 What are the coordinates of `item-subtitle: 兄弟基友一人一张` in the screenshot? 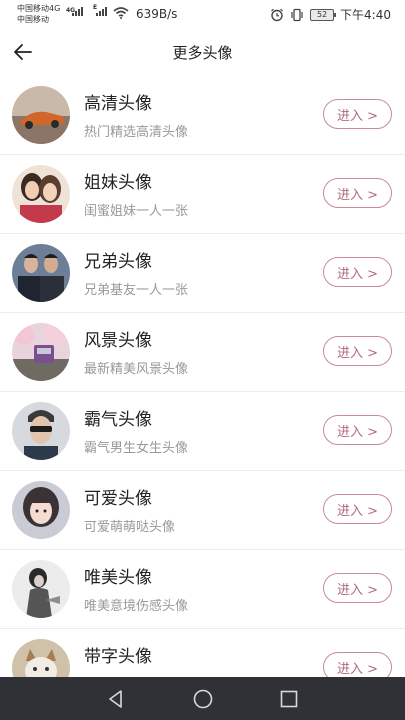 It's located at (136, 290).